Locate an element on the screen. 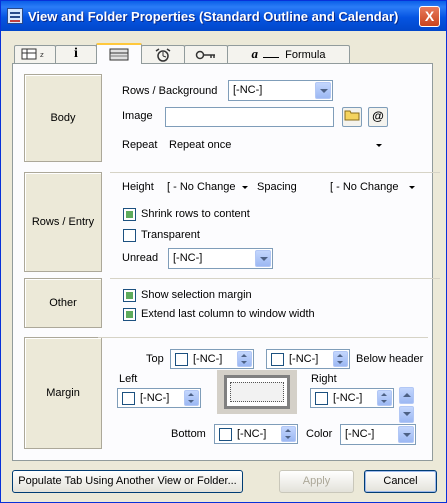 This screenshot has height=503, width=447. below-header-label: Below header is located at coordinates (390, 359).